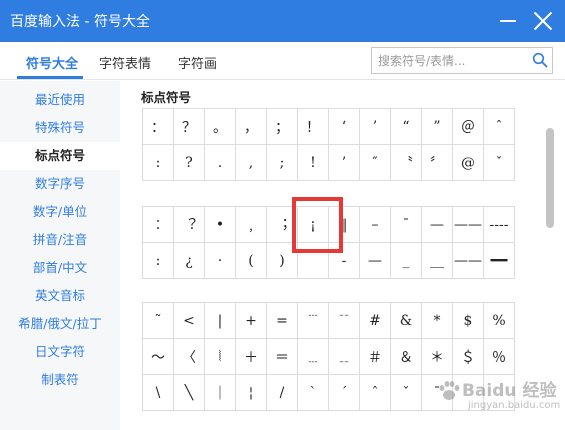 The image size is (565, 430). I want to click on symbol-cell: ﹉, so click(313, 321).